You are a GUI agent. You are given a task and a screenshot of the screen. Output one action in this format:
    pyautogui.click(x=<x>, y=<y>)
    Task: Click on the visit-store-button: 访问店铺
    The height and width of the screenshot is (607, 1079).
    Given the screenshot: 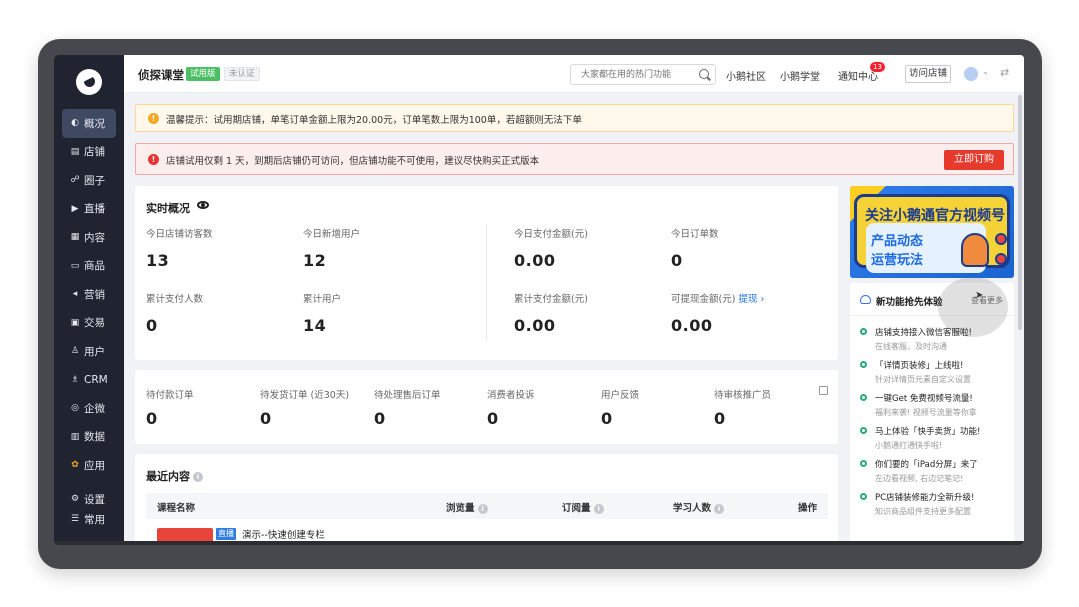 What is the action you would take?
    pyautogui.click(x=928, y=74)
    